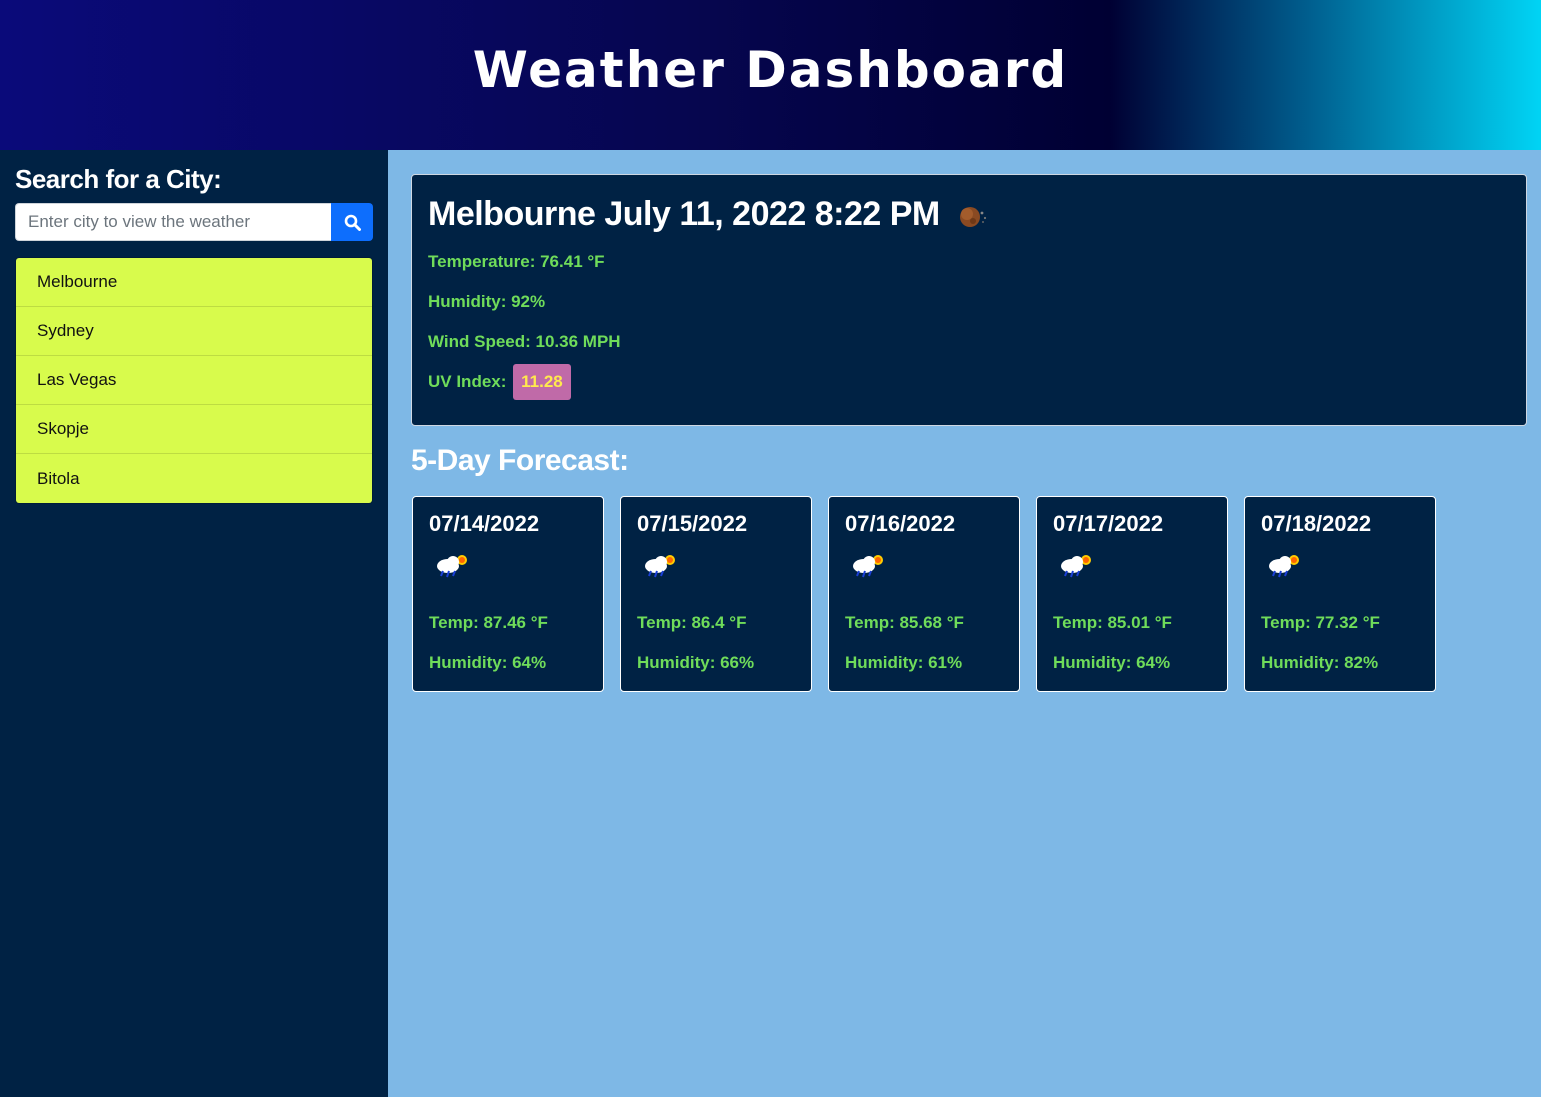 The height and width of the screenshot is (1097, 1541). I want to click on forecast-date: 07/15/2022, so click(692, 523).